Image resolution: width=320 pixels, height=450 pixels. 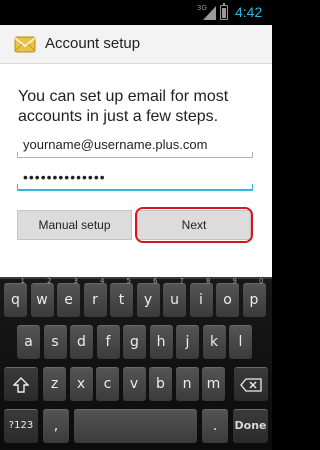 I want to click on key-n: n, so click(x=187, y=384).